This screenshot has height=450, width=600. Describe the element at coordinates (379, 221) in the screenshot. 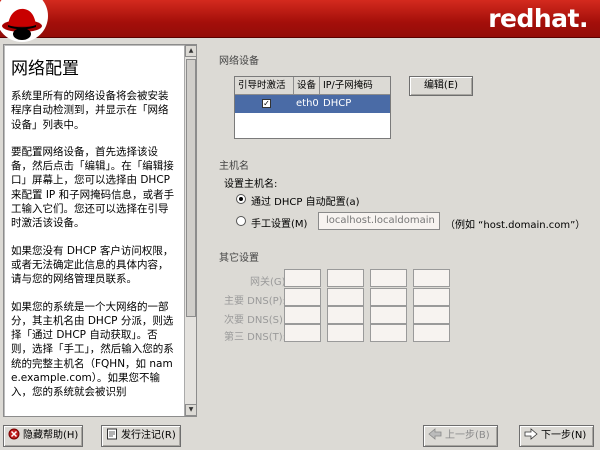

I see `hostname-input: localhost.localdomain` at that location.